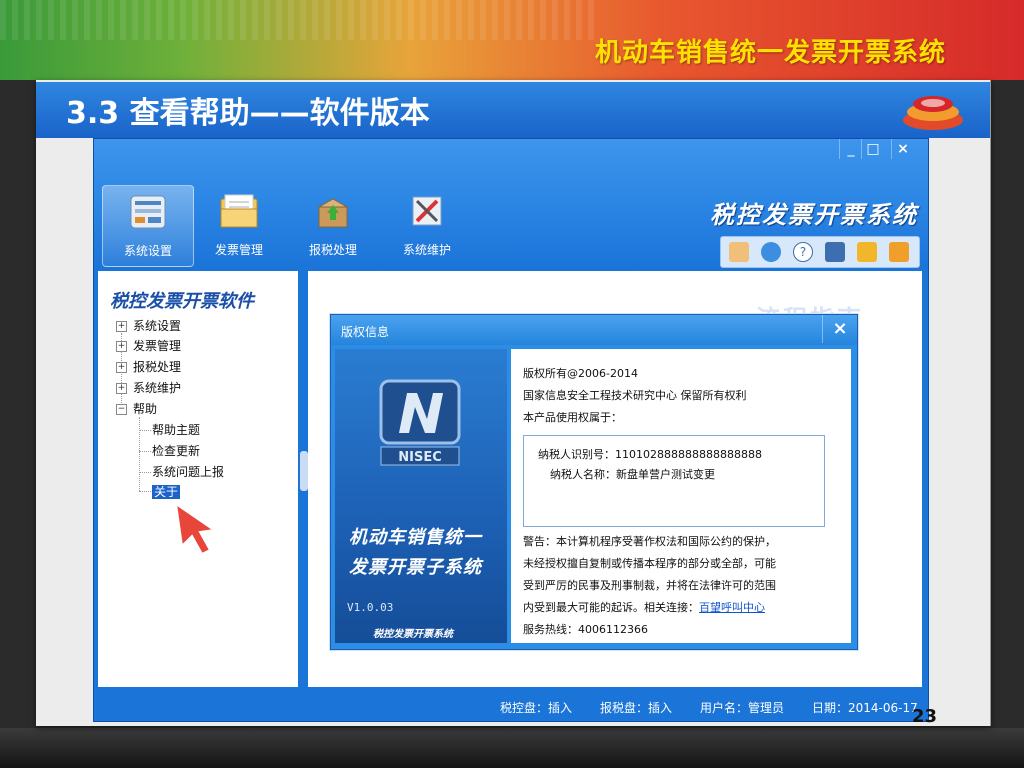  Describe the element at coordinates (239, 211) in the screenshot. I see `folder-icon` at that location.